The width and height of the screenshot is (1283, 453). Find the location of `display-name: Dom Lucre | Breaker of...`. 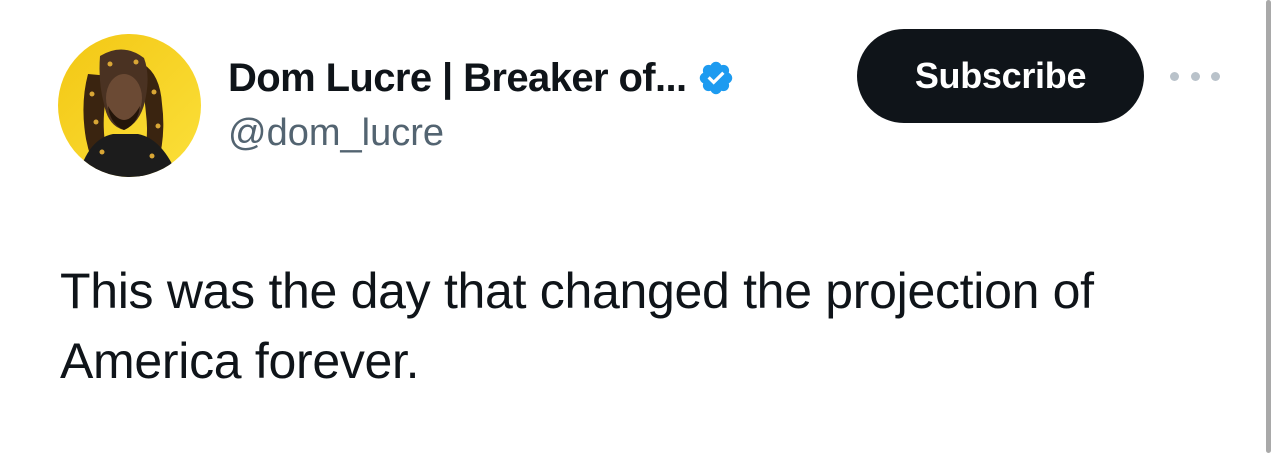

display-name: Dom Lucre | Breaker of... is located at coordinates (457, 78).